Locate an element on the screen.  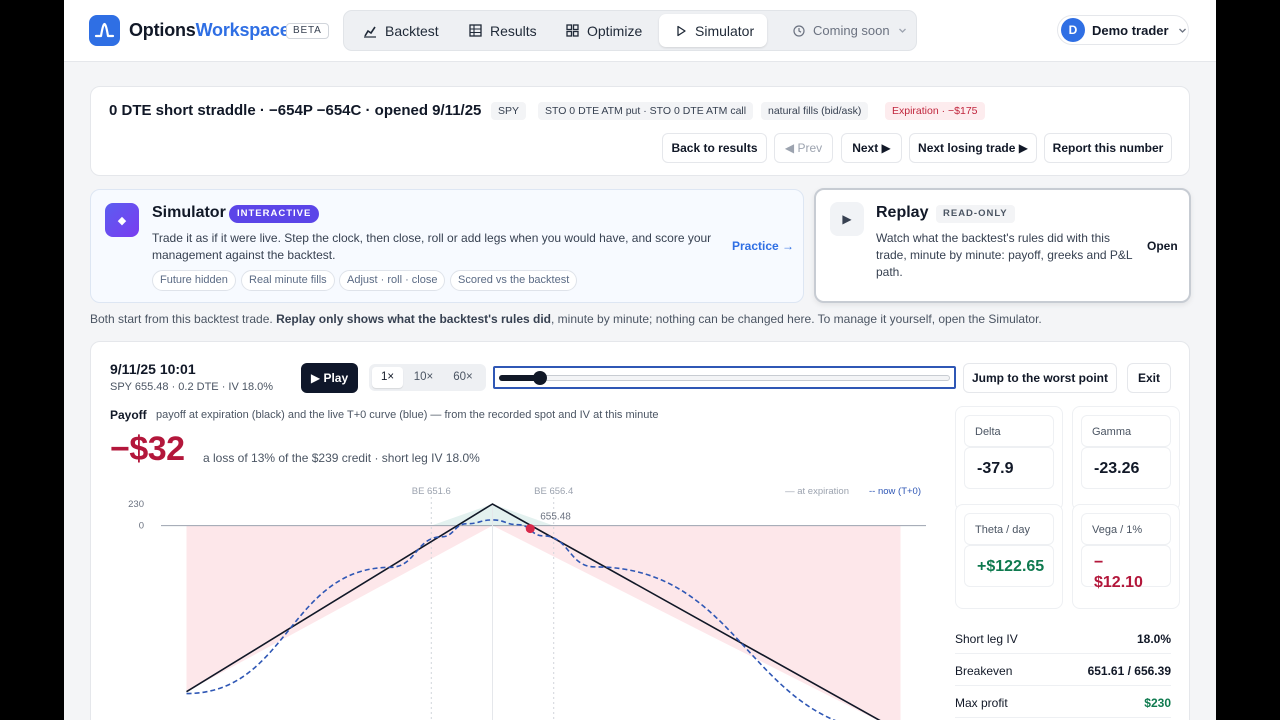
tab-optimize: Optimize is located at coordinates (601, 30).